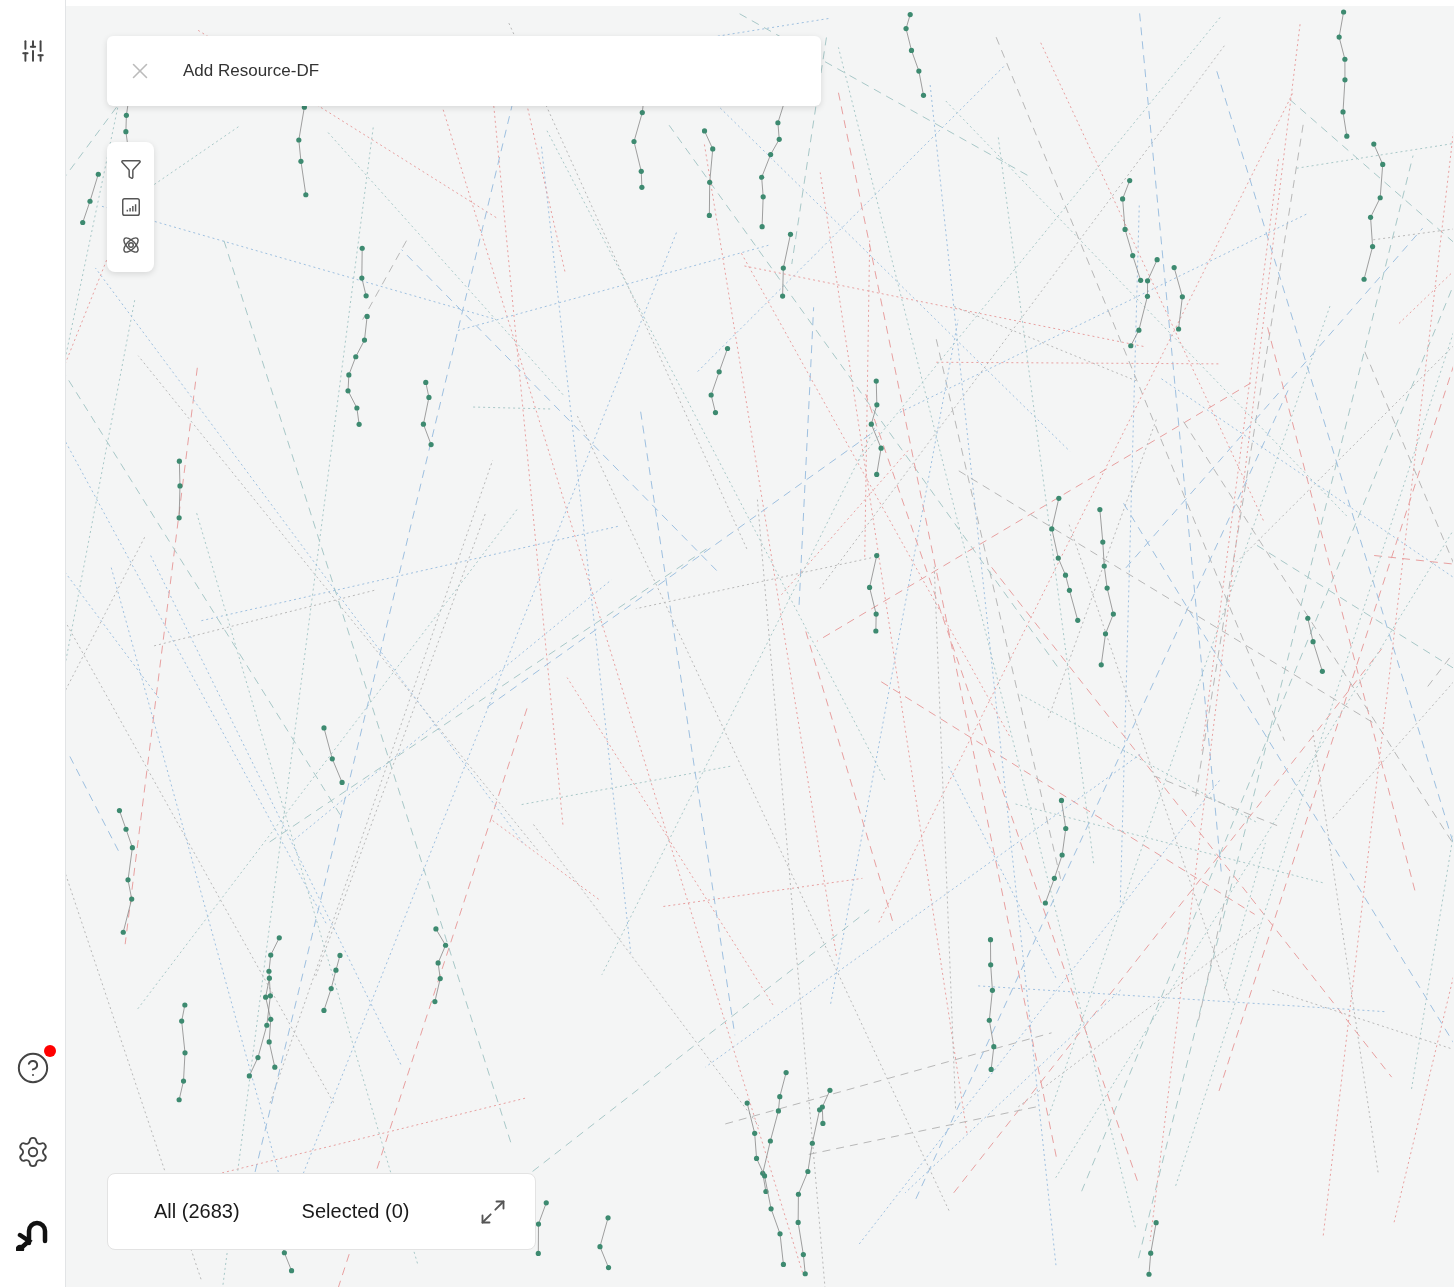 This screenshot has height=1287, width=1454. I want to click on search-field: Add Resource-DF, so click(491, 71).